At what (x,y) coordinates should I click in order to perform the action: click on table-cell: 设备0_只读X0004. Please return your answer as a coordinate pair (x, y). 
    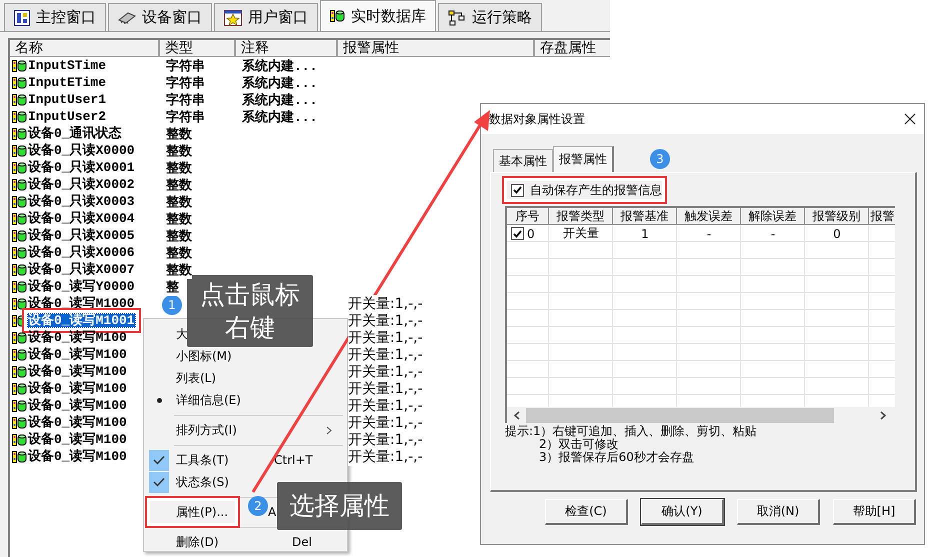
    Looking at the image, I should click on (81, 218).